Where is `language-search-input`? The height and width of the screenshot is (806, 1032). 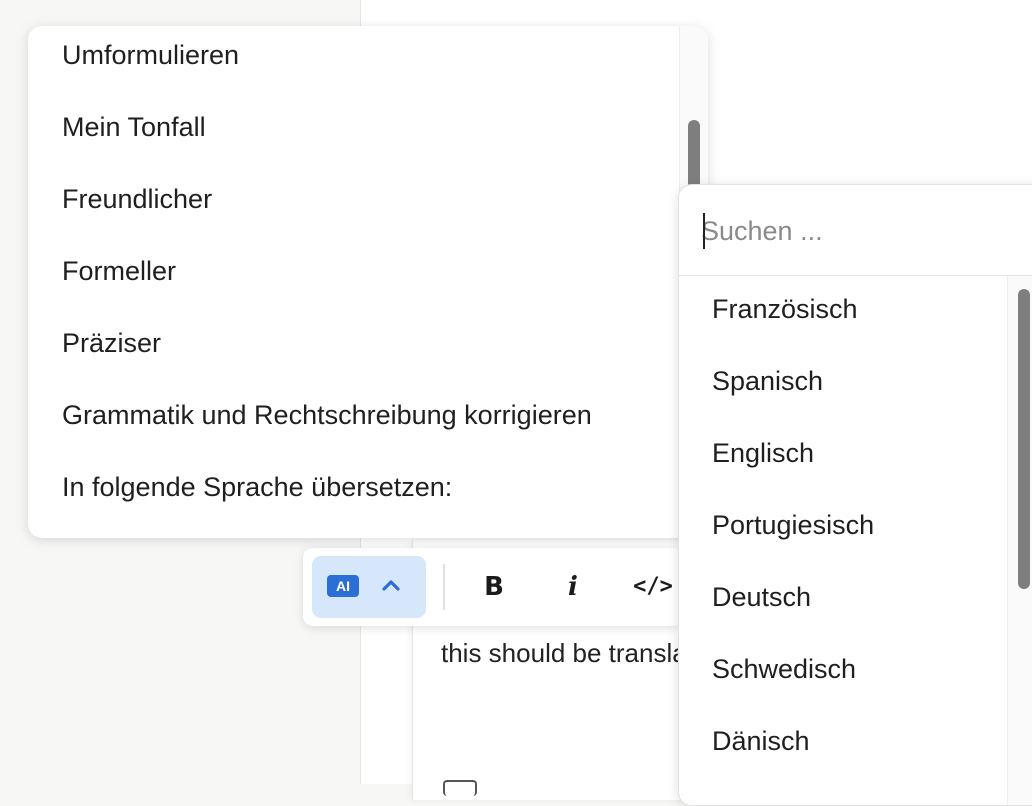
language-search-input is located at coordinates (861, 231).